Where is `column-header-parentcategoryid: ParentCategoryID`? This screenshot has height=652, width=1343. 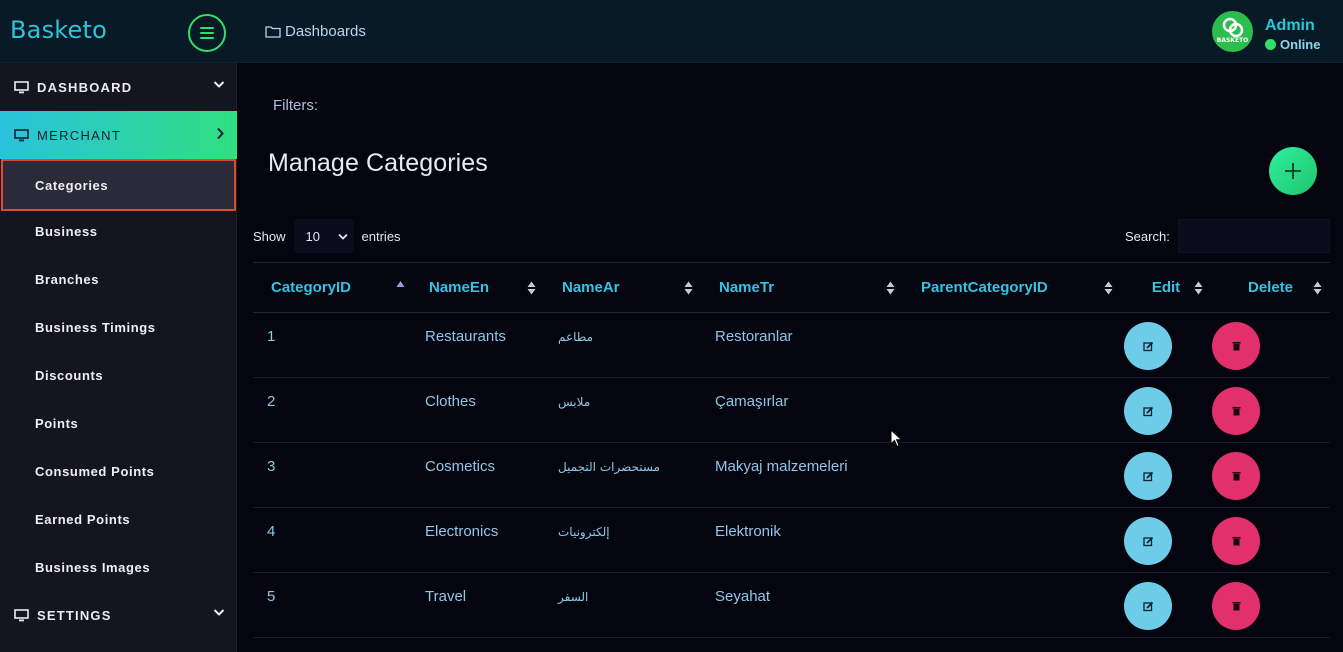 column-header-parentcategoryid: ParentCategoryID is located at coordinates (1012, 287).